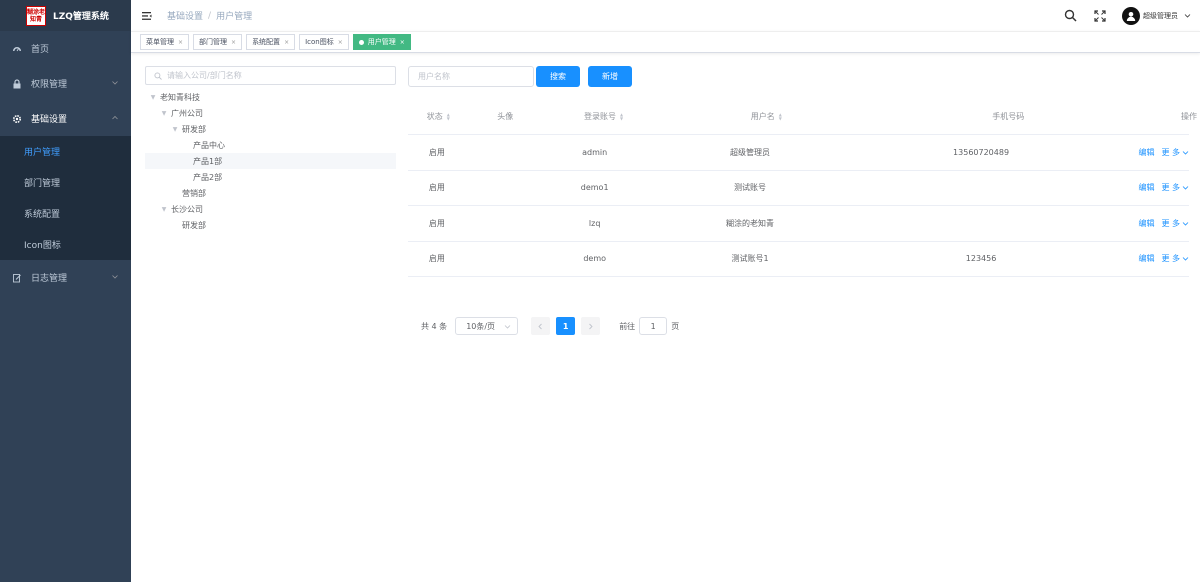 This screenshot has height=582, width=1200. I want to click on sidebar-item-logs: 日志管理, so click(65, 277).